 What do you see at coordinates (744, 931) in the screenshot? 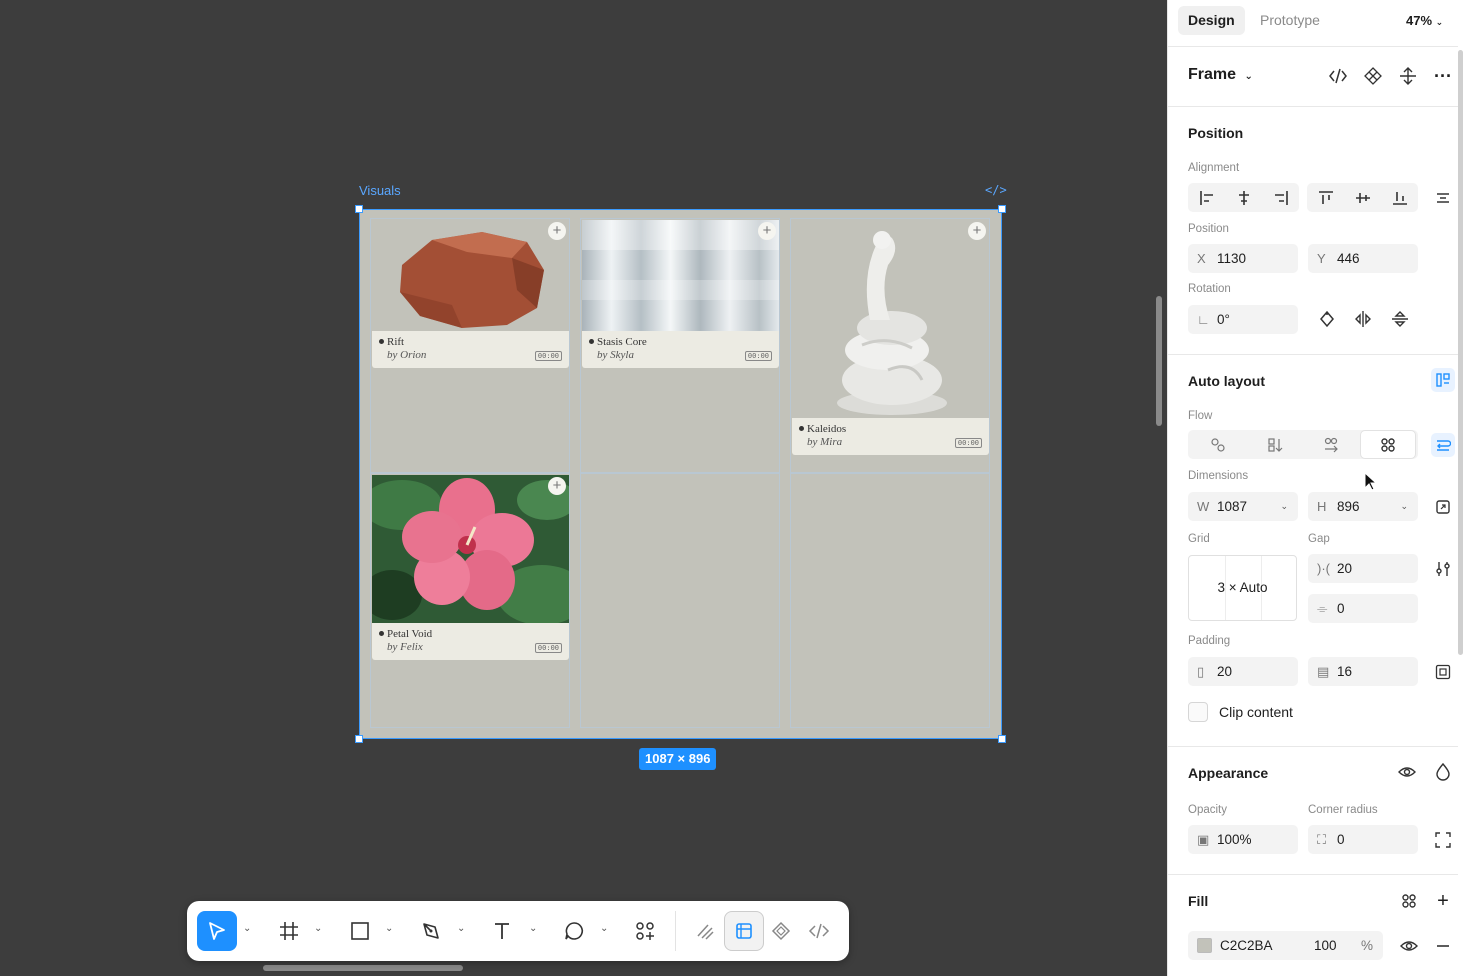
I see `design-mode-button` at bounding box center [744, 931].